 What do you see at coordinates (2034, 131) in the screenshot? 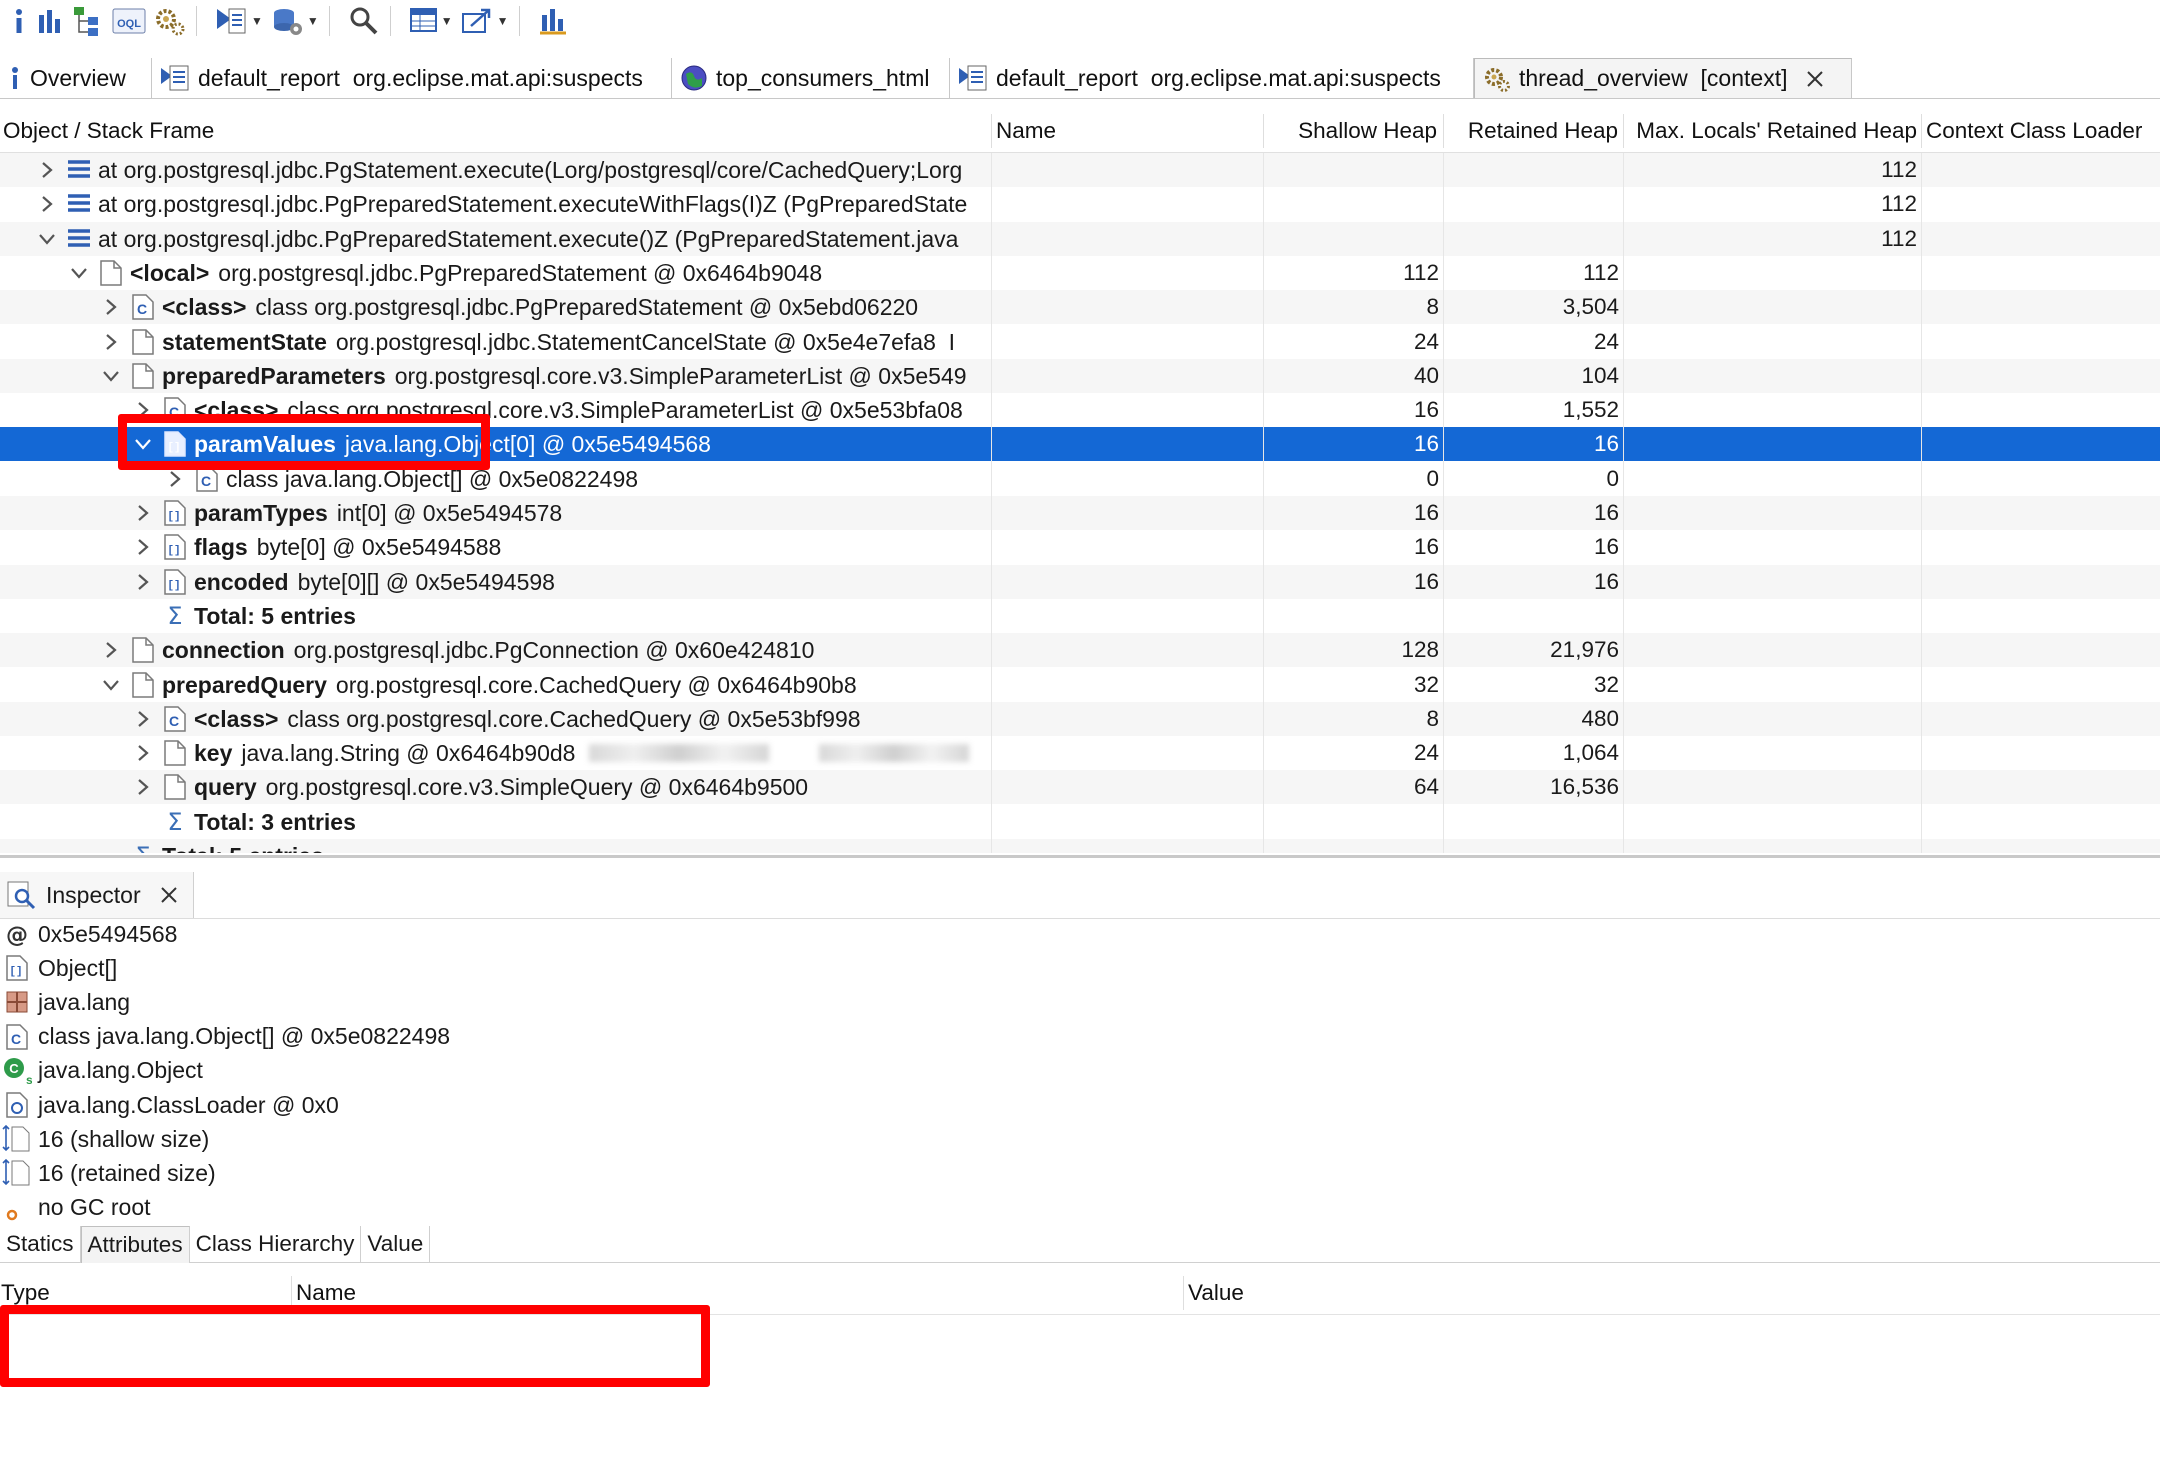
I see `column-header-context-class-loader: Context Class Loader` at bounding box center [2034, 131].